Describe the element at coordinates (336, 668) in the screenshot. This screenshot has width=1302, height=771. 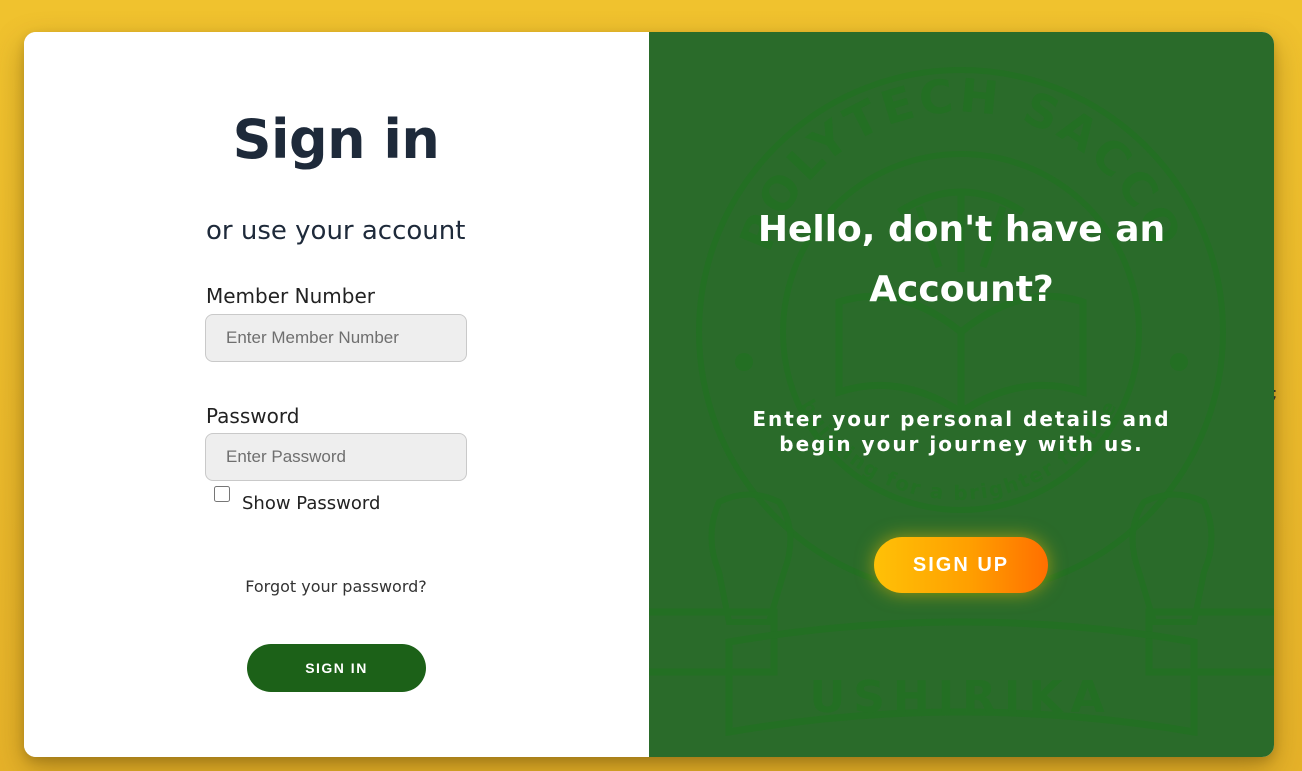
I see `signin-button: SIGN IN` at that location.